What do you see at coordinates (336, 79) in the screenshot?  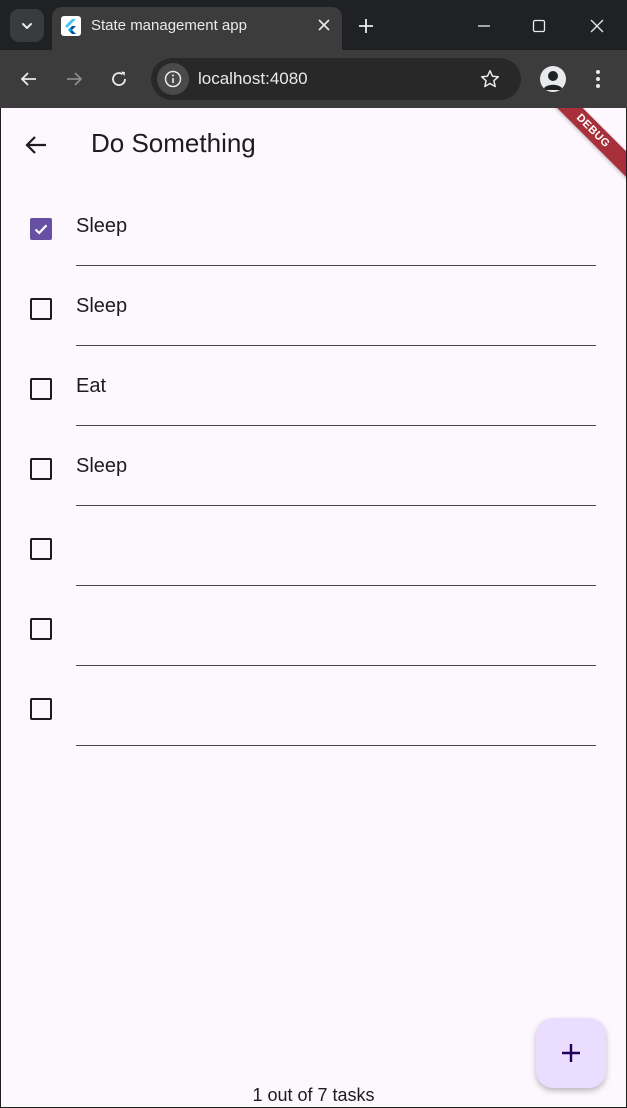 I see `address-bar: localhost:4080` at bounding box center [336, 79].